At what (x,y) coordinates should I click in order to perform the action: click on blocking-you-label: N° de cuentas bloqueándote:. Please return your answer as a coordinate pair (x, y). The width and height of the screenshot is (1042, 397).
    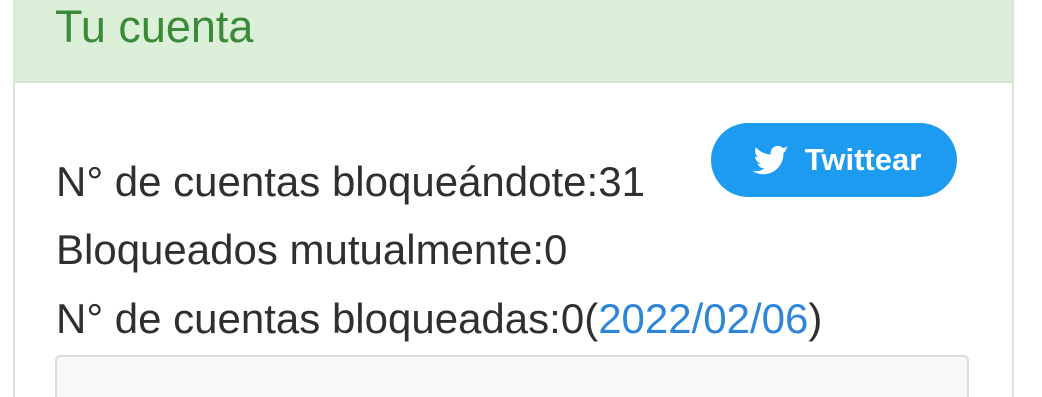
    Looking at the image, I should click on (327, 181).